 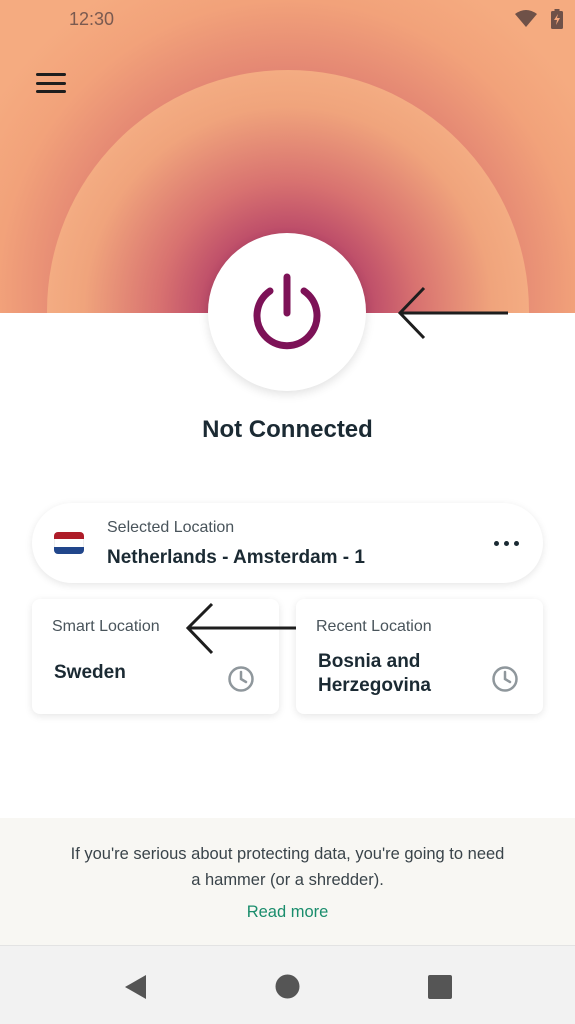 I want to click on power-button, so click(x=287, y=312).